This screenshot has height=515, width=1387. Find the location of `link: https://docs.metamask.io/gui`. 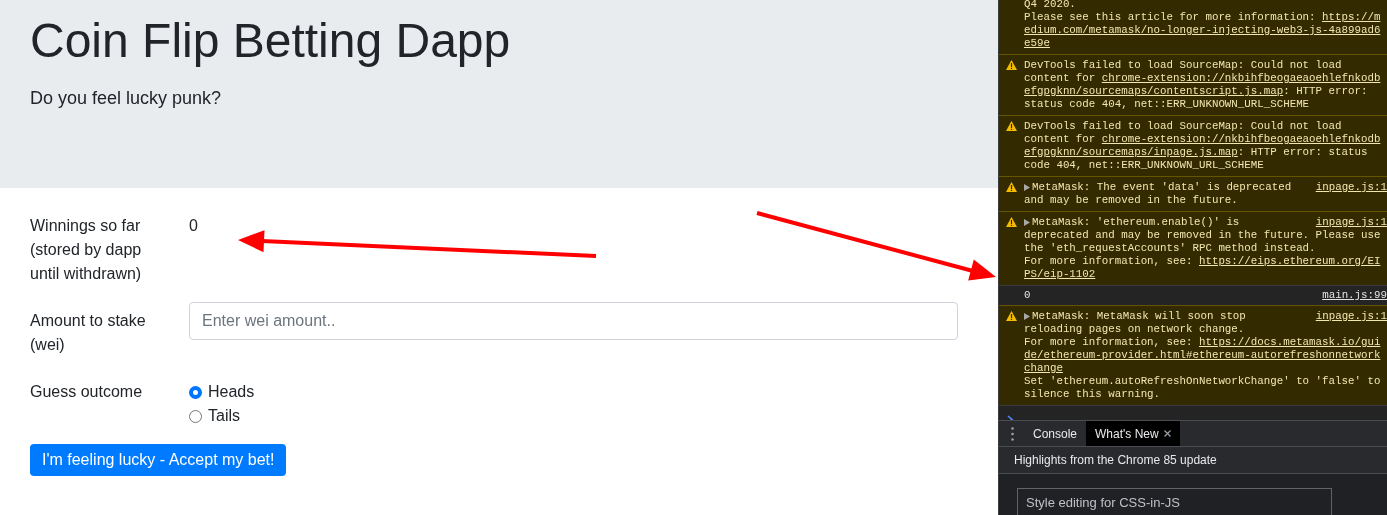

link: https://docs.metamask.io/gui is located at coordinates (1289, 342).